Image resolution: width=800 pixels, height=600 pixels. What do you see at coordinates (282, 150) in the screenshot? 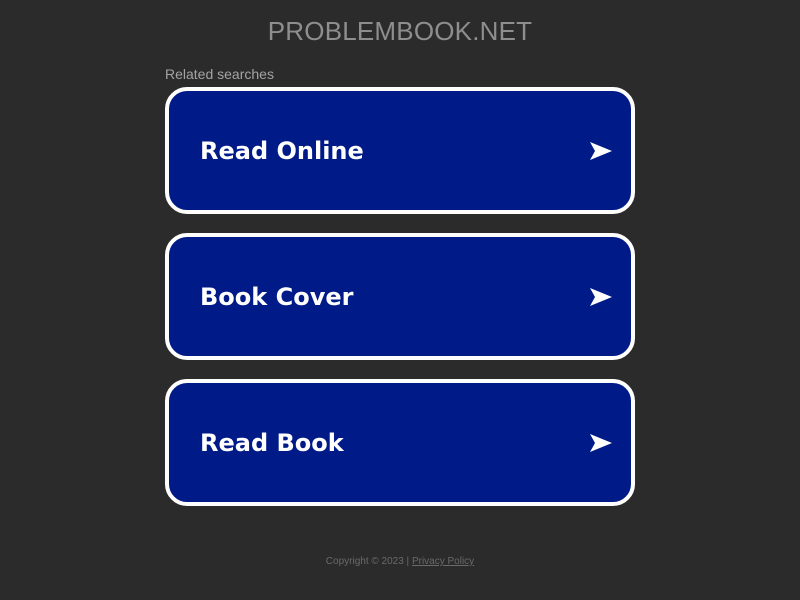
I see `related-search-label: Read Online` at bounding box center [282, 150].